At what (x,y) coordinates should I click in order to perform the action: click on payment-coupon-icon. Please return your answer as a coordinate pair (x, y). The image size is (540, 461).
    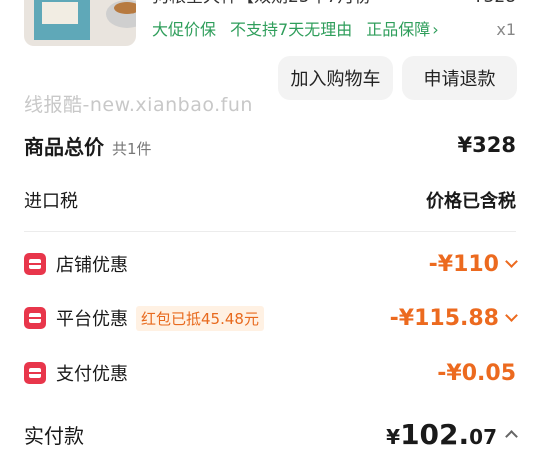
    Looking at the image, I should click on (35, 373).